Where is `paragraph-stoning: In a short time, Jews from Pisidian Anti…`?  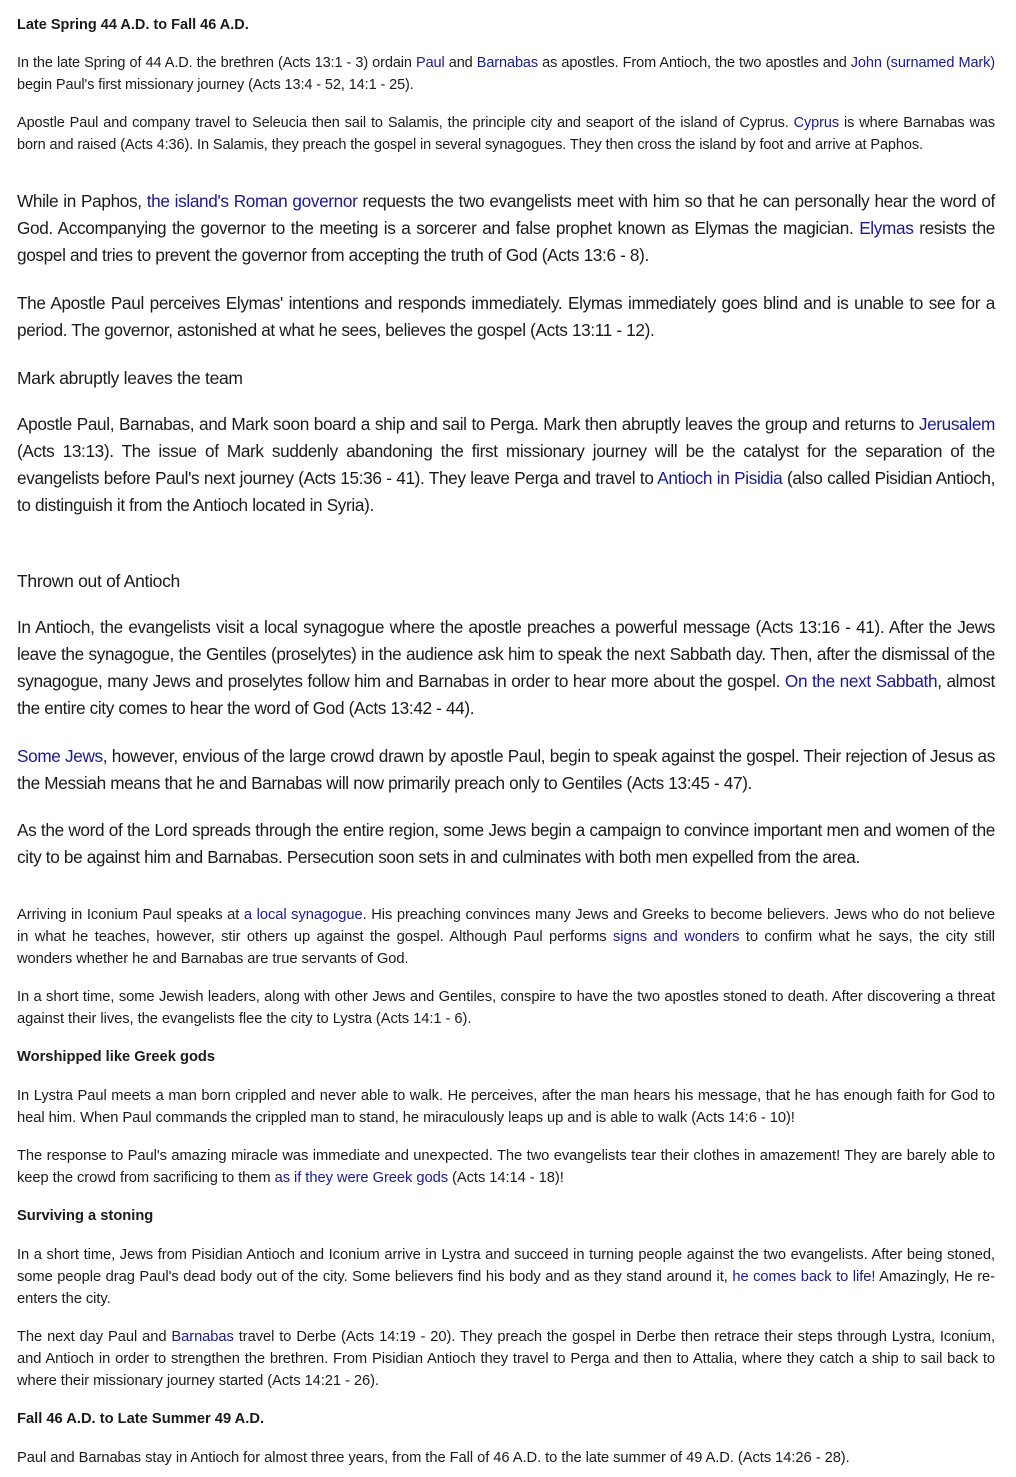 paragraph-stoning: In a short time, Jews from Pisidian Anti… is located at coordinates (506, 1277).